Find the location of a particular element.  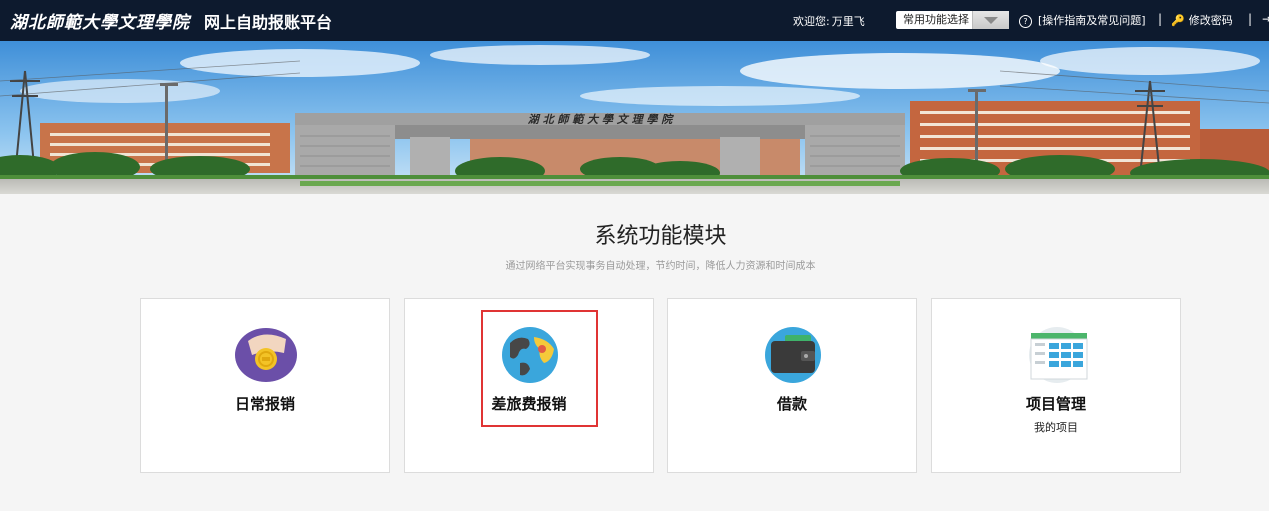

logout-icon: ⇥ is located at coordinates (1265, 19).